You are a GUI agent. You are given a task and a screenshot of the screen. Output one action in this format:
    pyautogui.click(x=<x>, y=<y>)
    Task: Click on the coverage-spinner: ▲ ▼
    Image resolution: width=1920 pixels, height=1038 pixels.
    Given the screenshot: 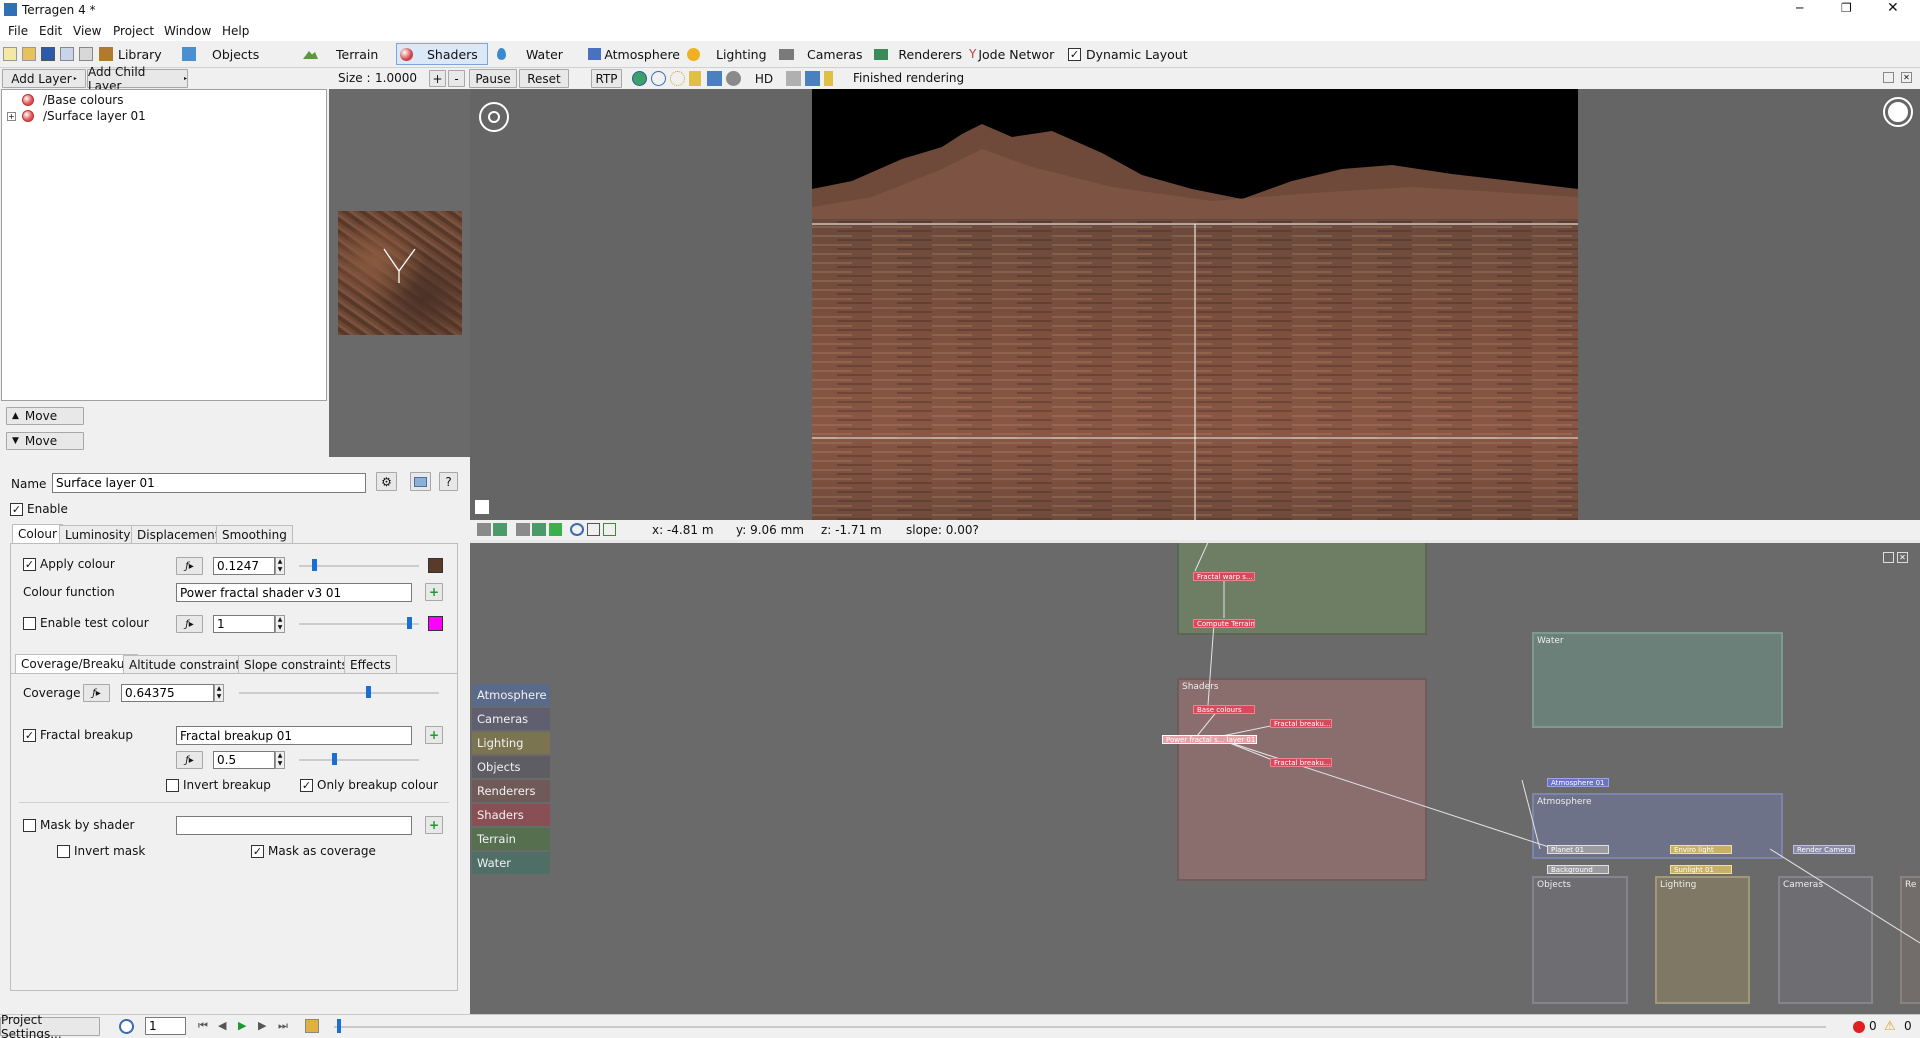 What is the action you would take?
    pyautogui.click(x=219, y=693)
    